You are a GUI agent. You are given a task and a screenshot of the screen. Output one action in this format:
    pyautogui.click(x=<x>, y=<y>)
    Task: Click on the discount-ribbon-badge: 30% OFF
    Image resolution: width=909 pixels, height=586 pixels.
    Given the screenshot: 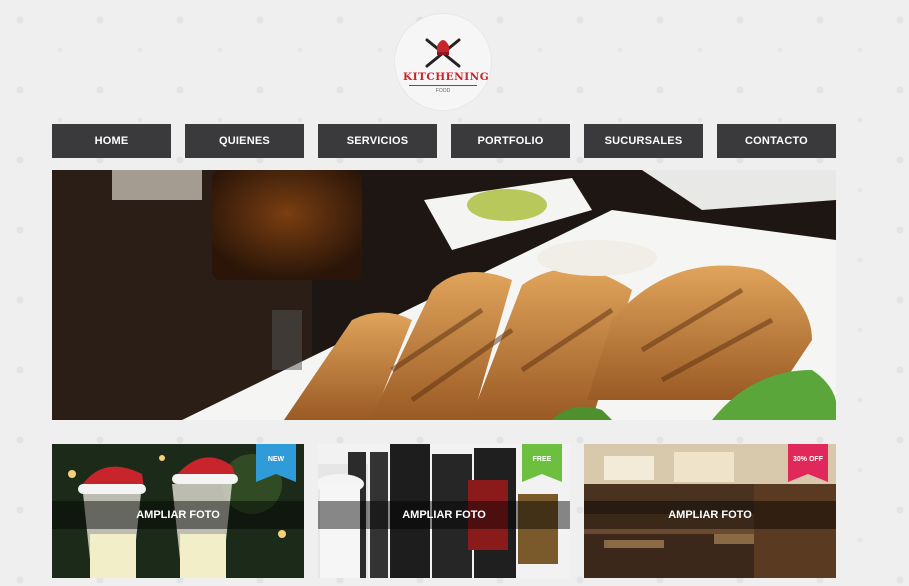 What is the action you would take?
    pyautogui.click(x=808, y=464)
    